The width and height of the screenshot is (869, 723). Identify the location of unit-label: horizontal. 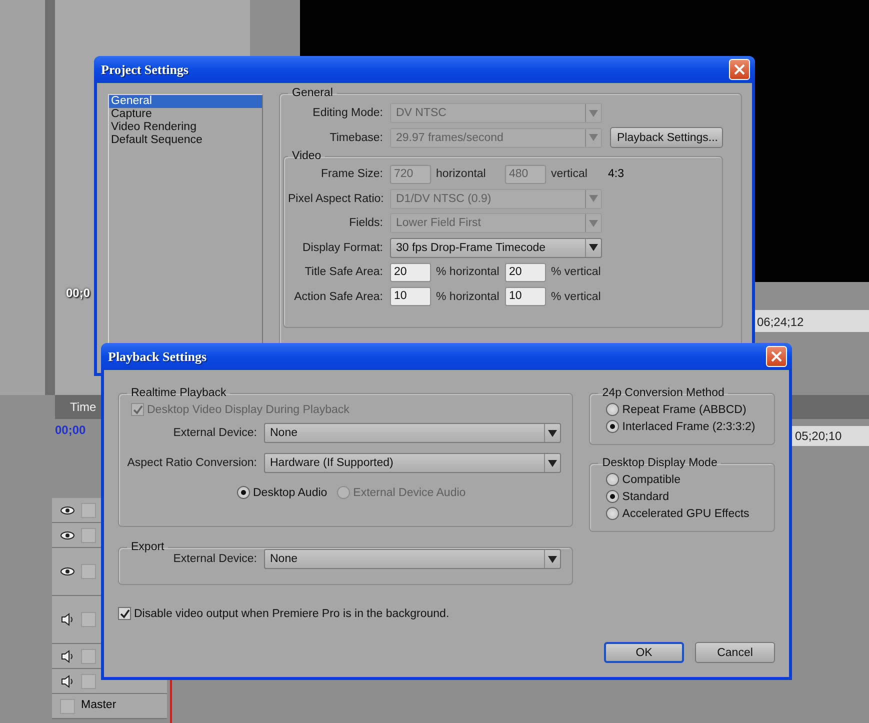
(461, 174).